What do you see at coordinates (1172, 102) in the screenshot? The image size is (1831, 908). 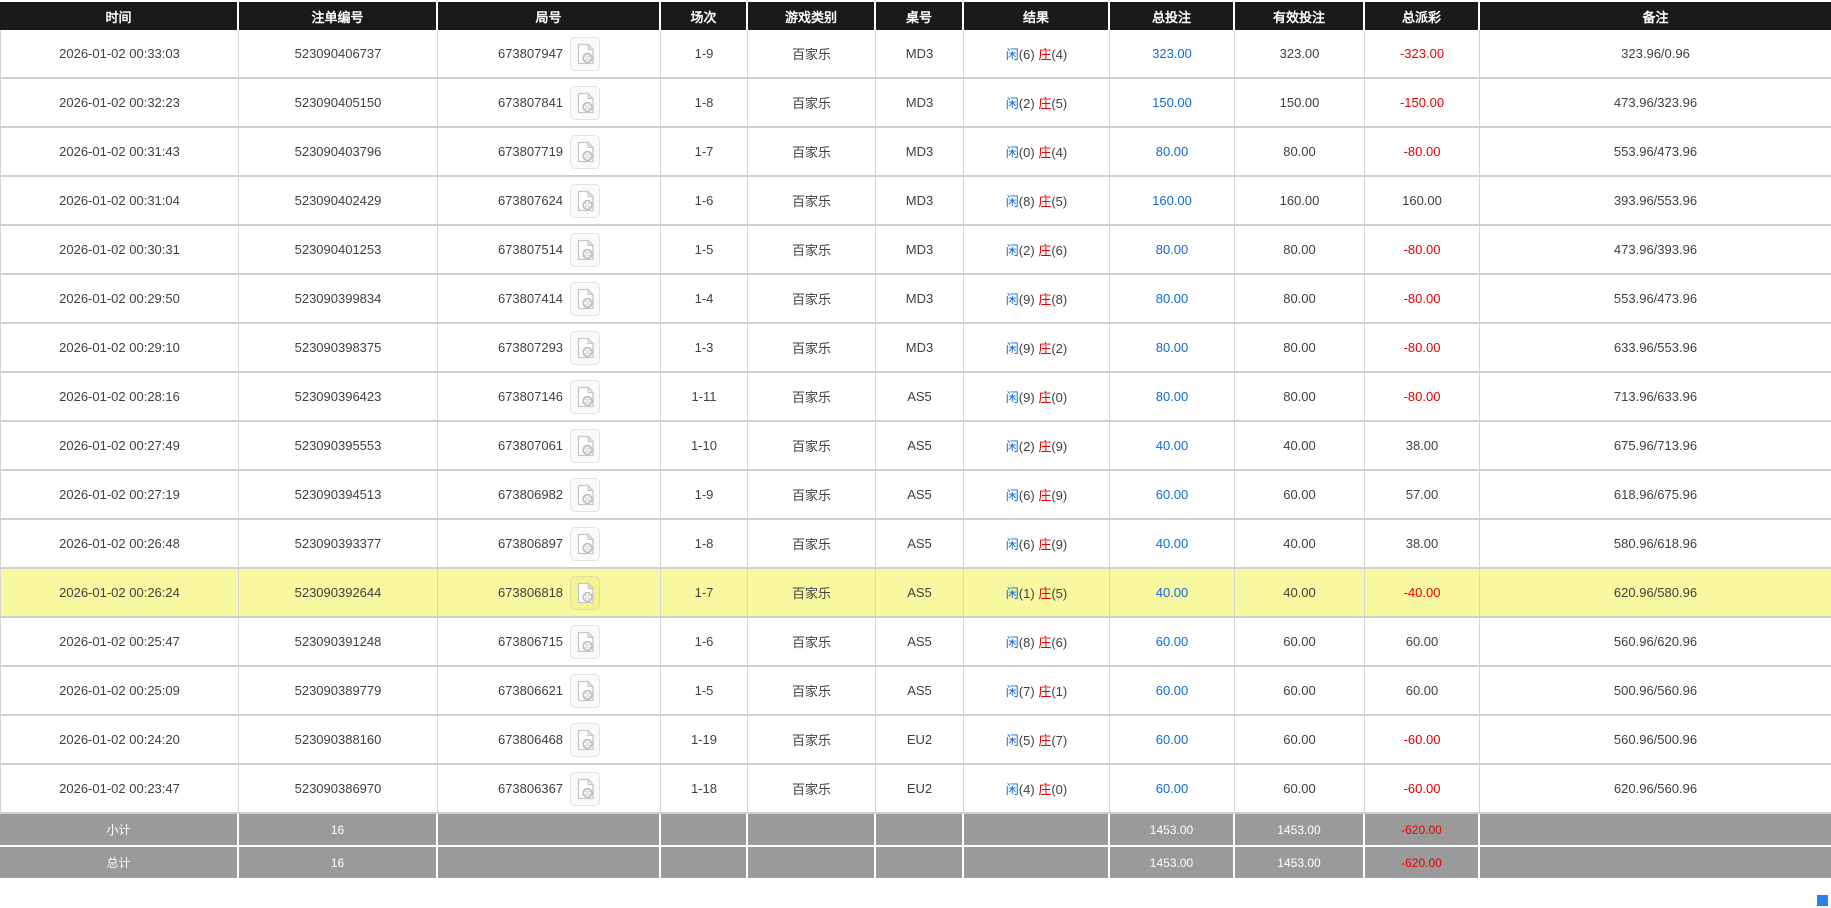 I see `total-bet-link: 150.00` at bounding box center [1172, 102].